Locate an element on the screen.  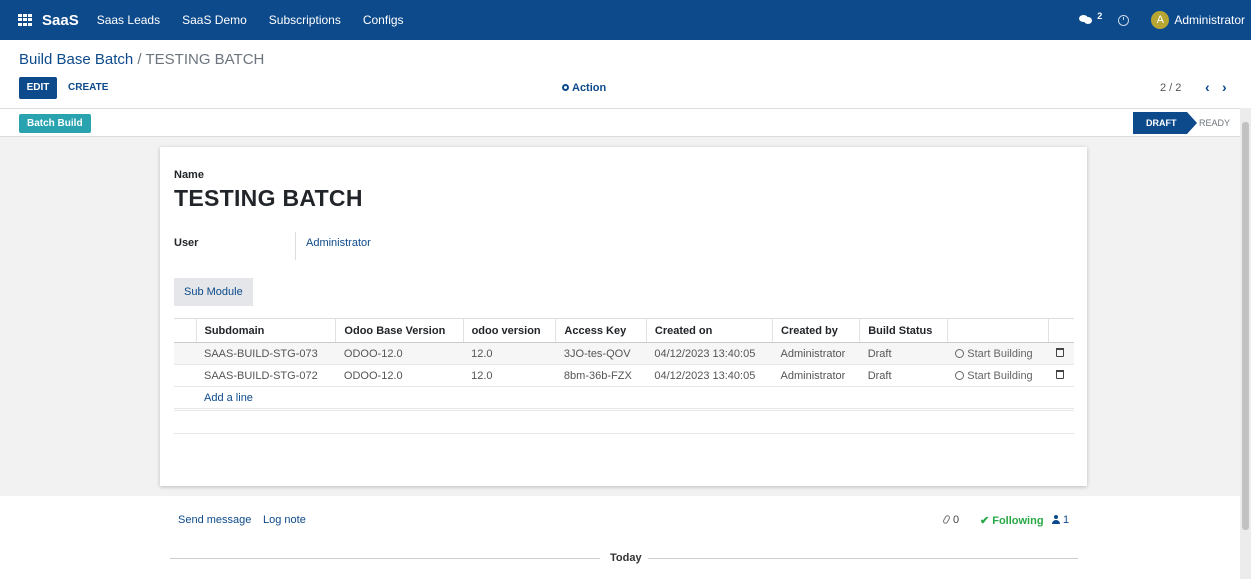
header-created-on: Created on is located at coordinates (710, 330).